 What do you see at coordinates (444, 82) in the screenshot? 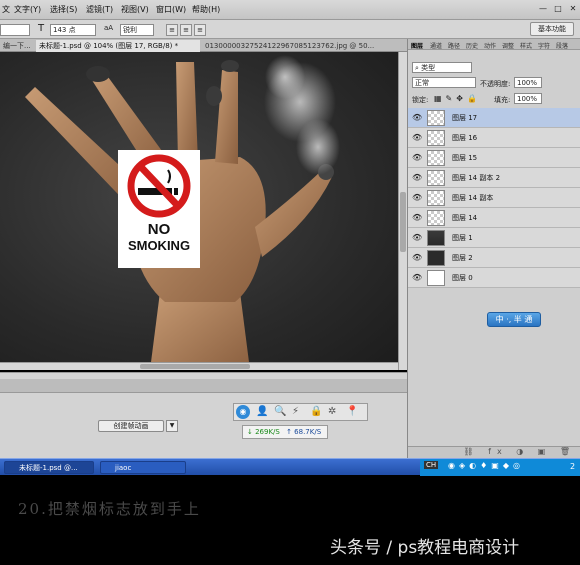
I see `blend-mode-select: 正常` at bounding box center [444, 82].